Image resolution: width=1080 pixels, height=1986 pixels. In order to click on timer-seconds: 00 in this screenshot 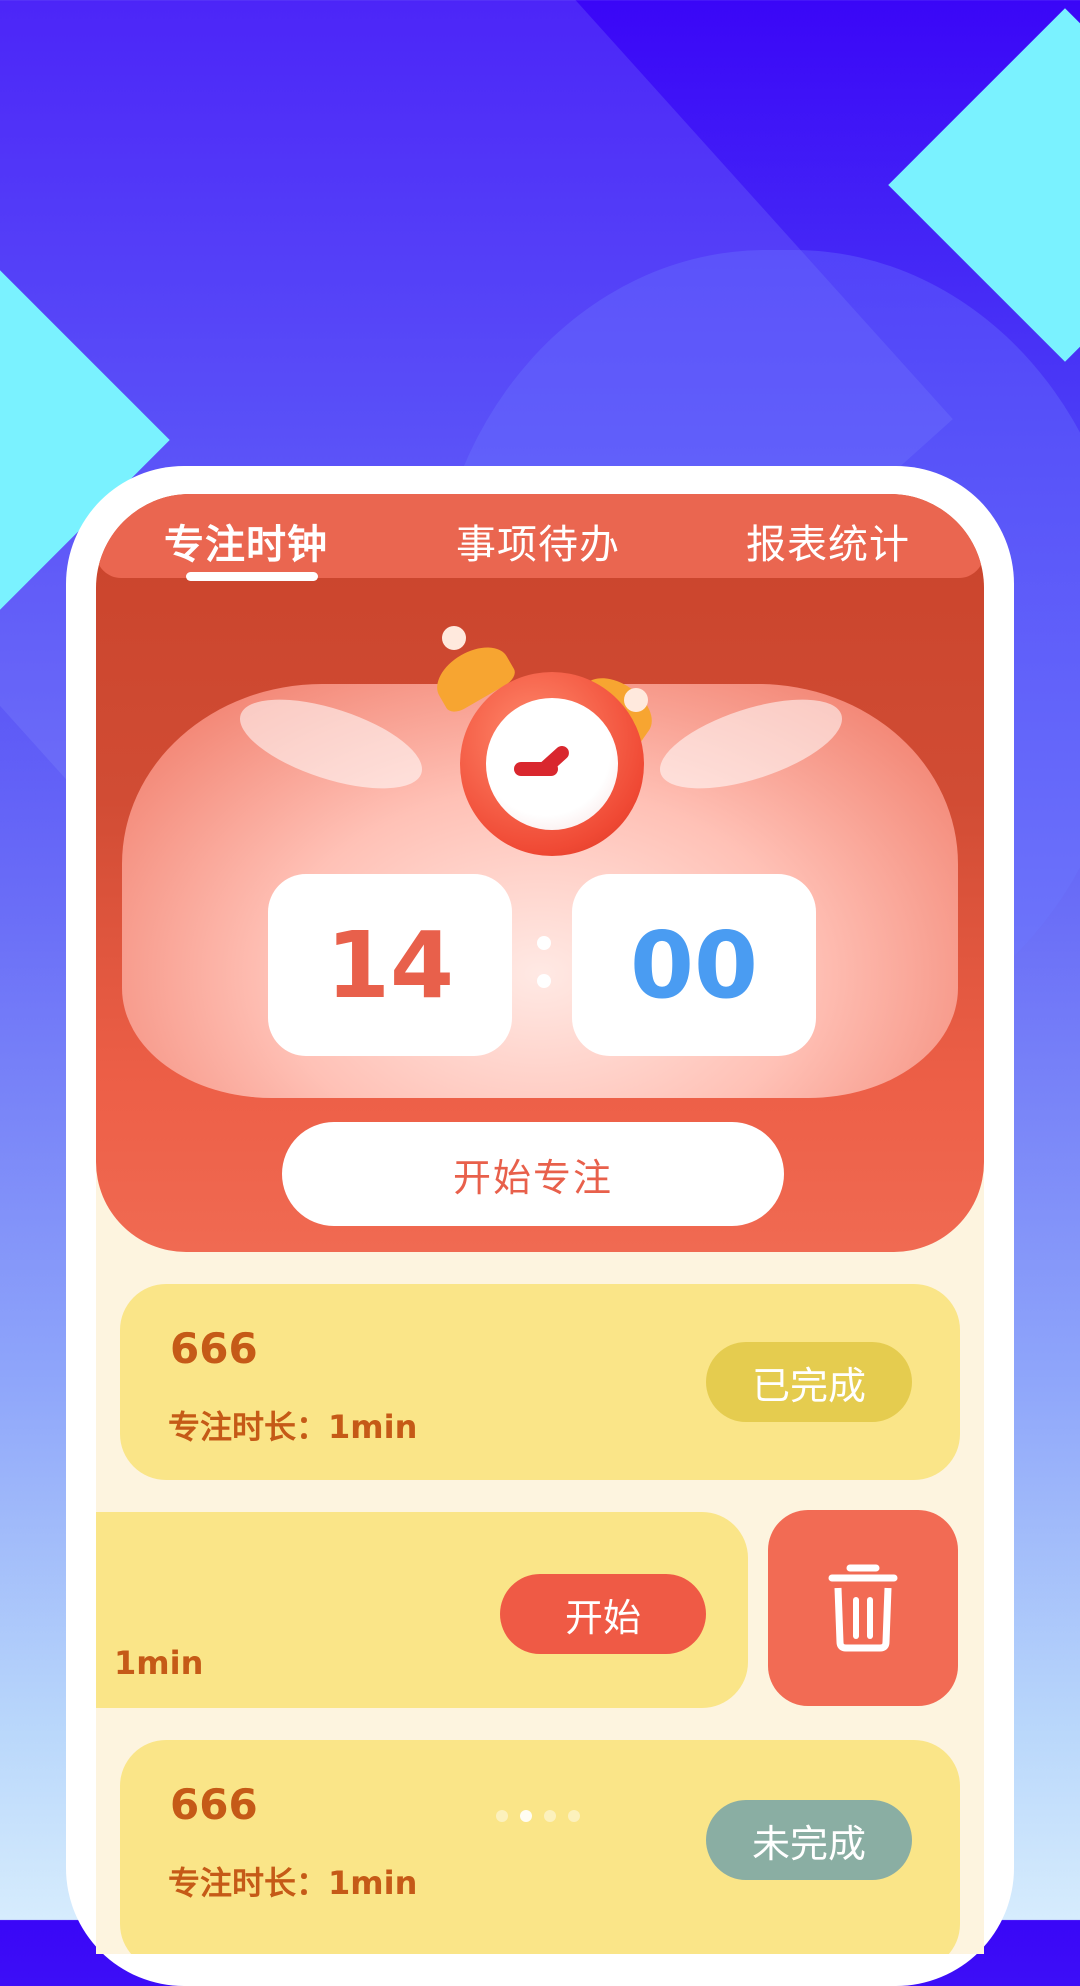, I will do `click(694, 965)`.